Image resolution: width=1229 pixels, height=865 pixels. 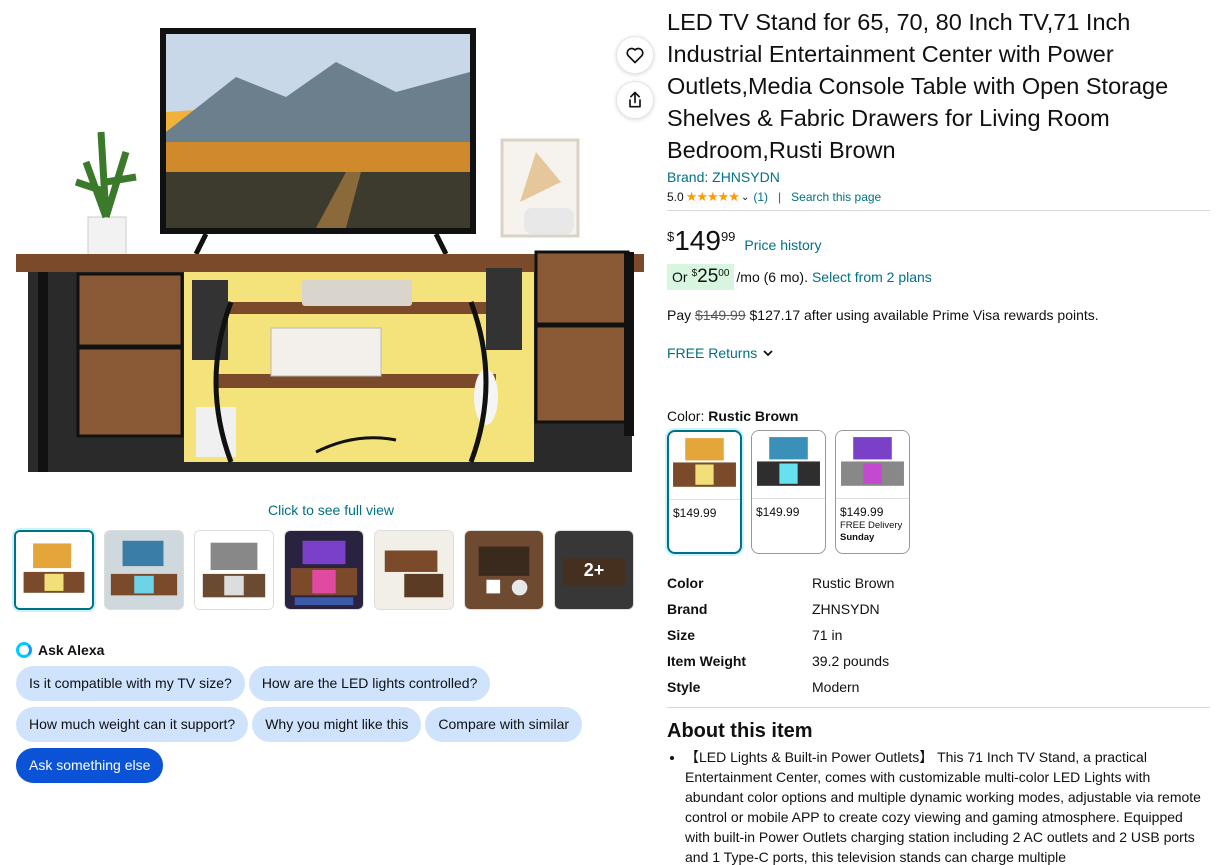 I want to click on spec-value: 39.2 pounds, so click(x=851, y=661).